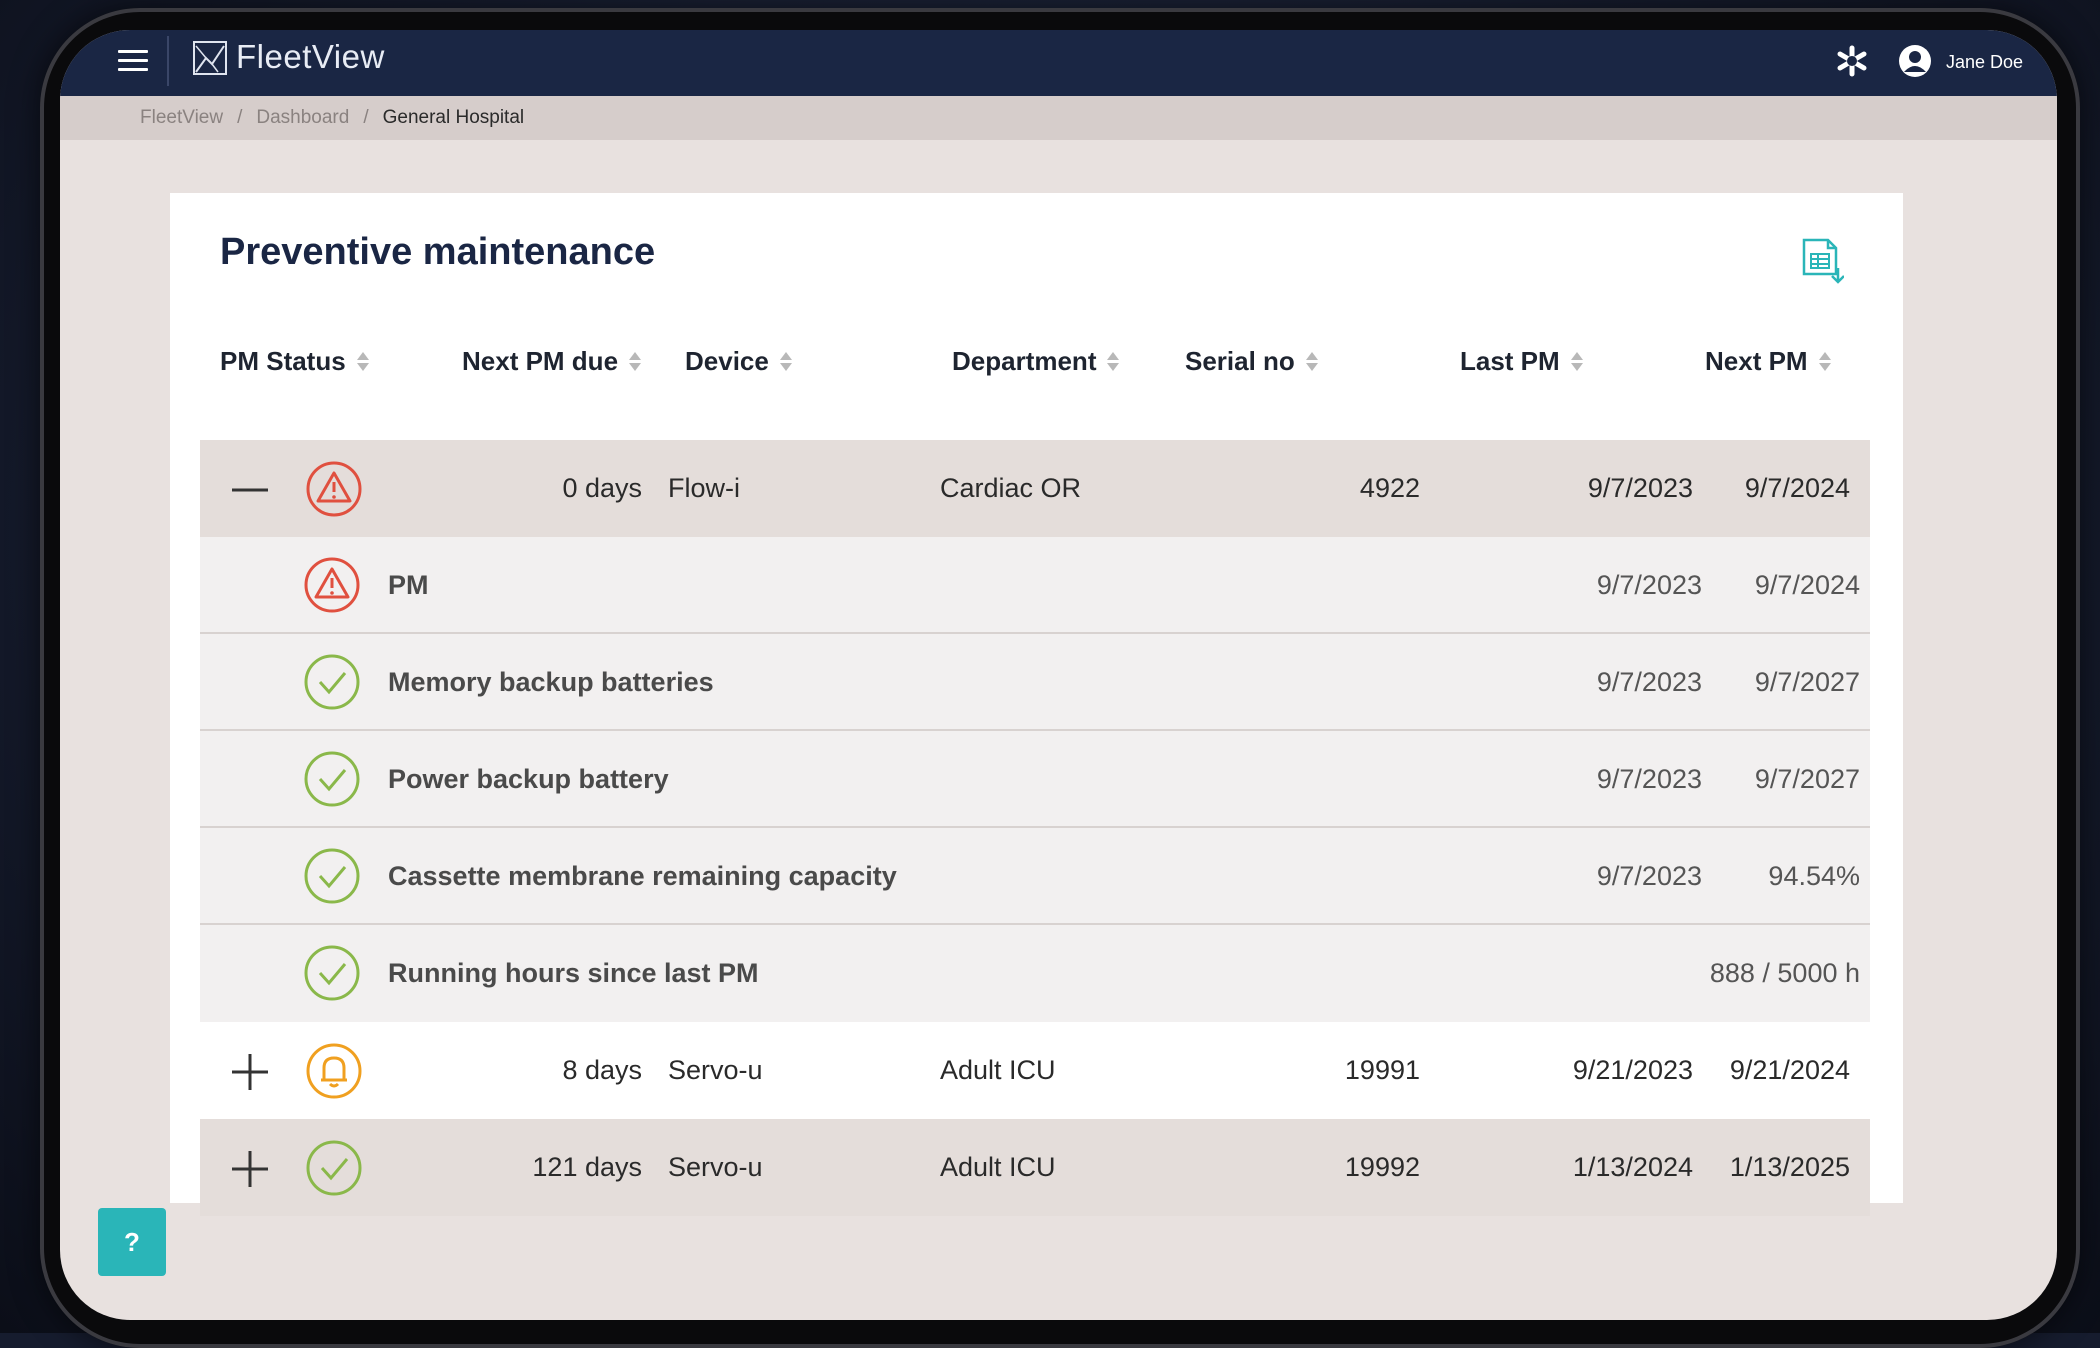  Describe the element at coordinates (1389, 488) in the screenshot. I see `serial-no: 4922` at that location.